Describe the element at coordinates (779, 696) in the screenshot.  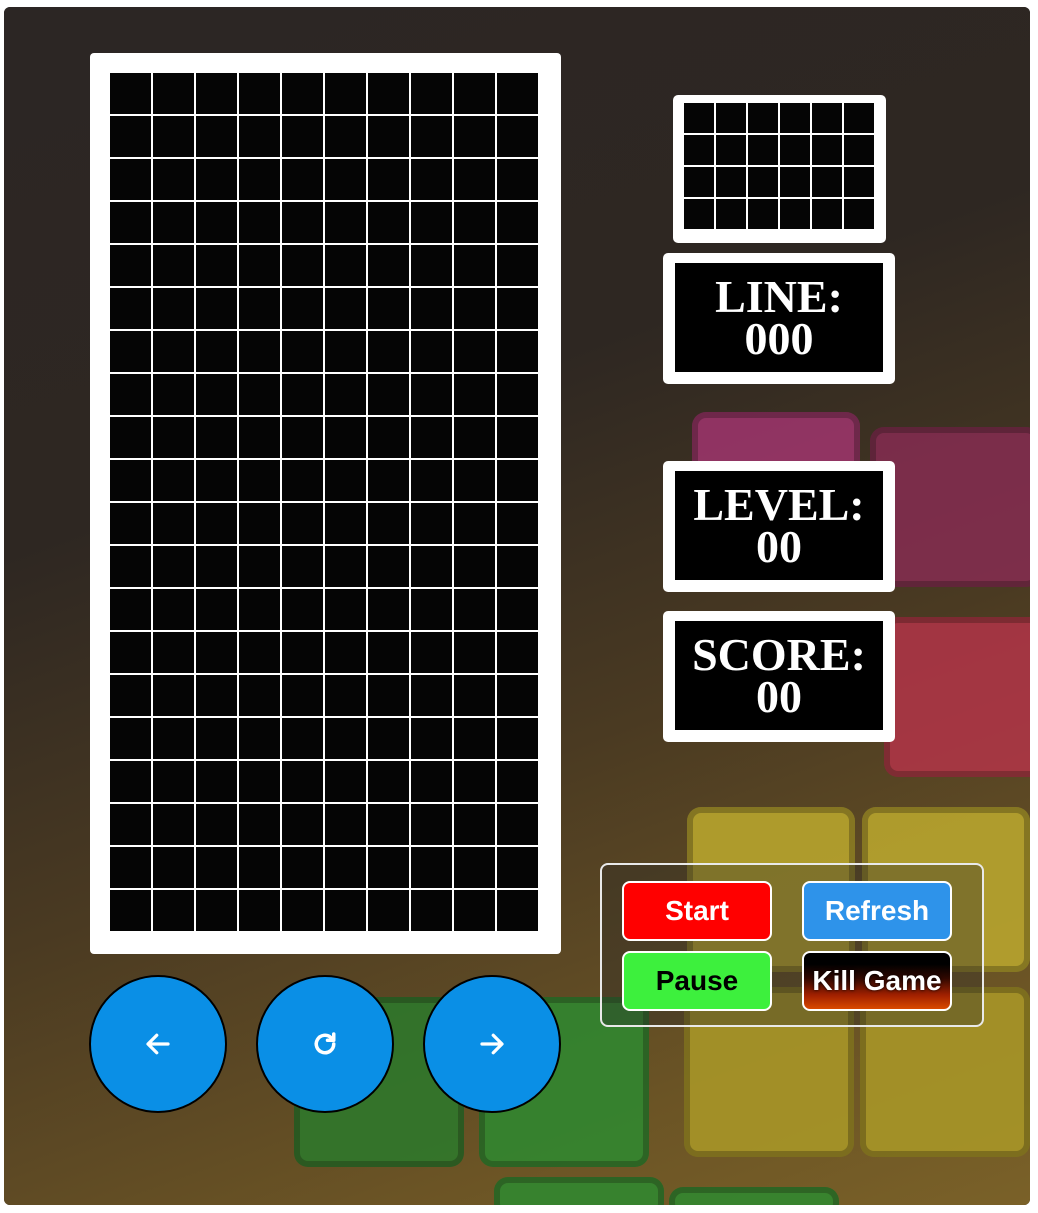
I see `score-value: 00` at that location.